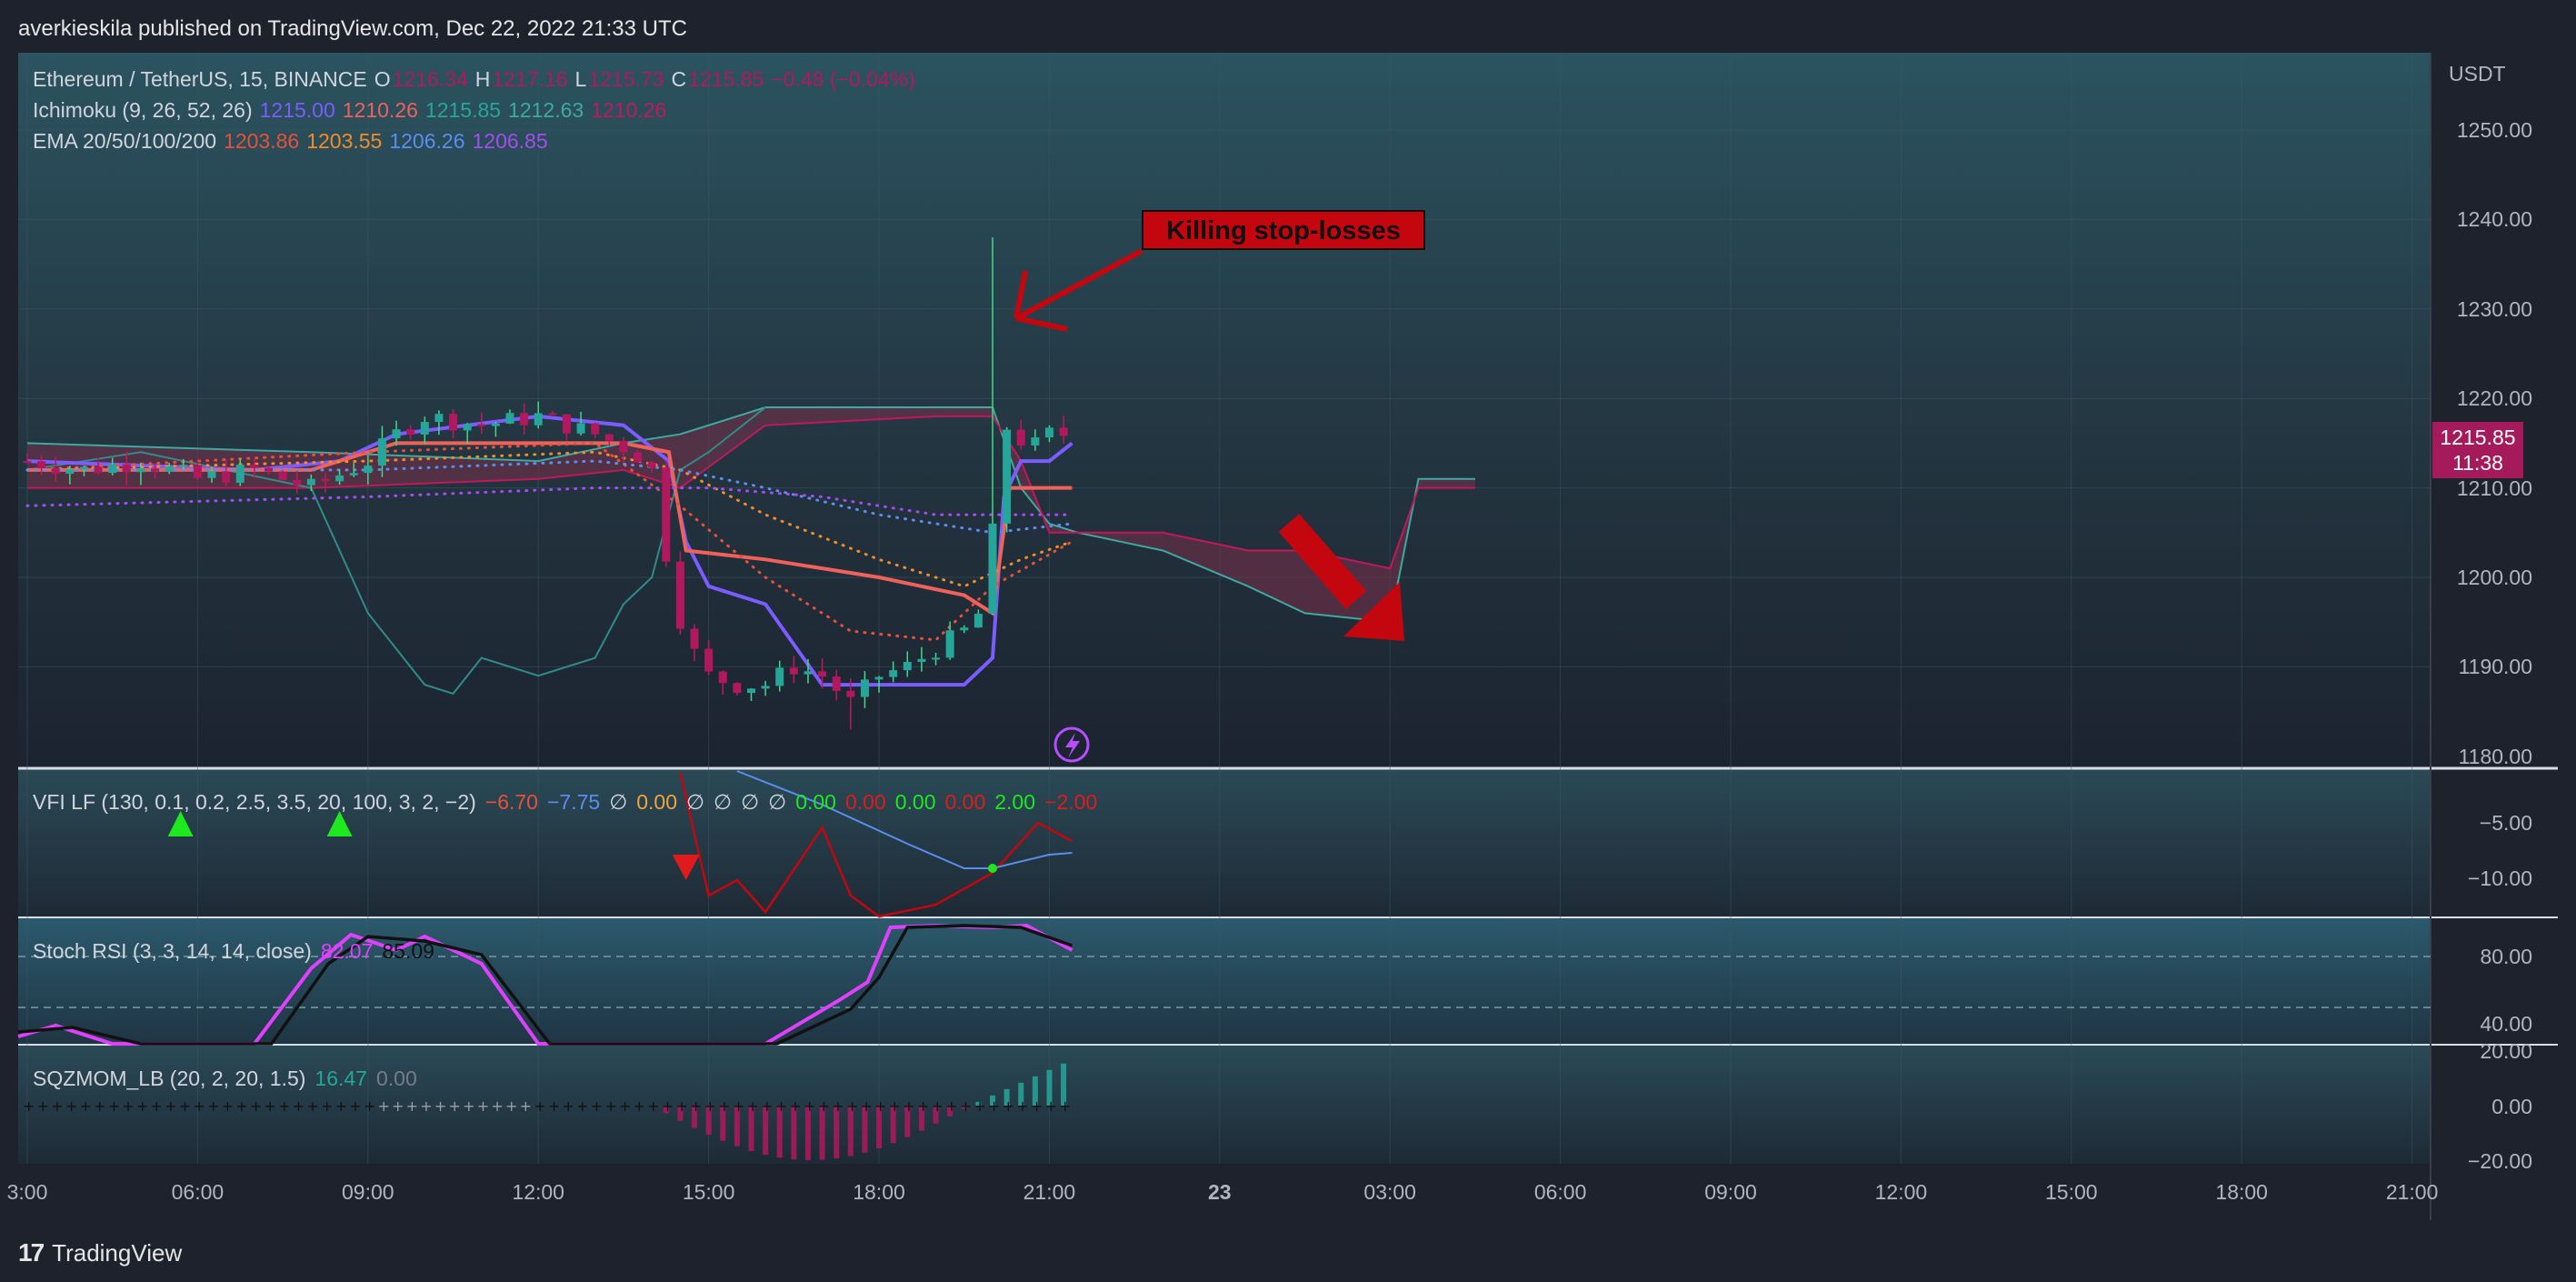 The image size is (2576, 1282). What do you see at coordinates (2494, 308) in the screenshot?
I see `price-tick: 1230.00` at bounding box center [2494, 308].